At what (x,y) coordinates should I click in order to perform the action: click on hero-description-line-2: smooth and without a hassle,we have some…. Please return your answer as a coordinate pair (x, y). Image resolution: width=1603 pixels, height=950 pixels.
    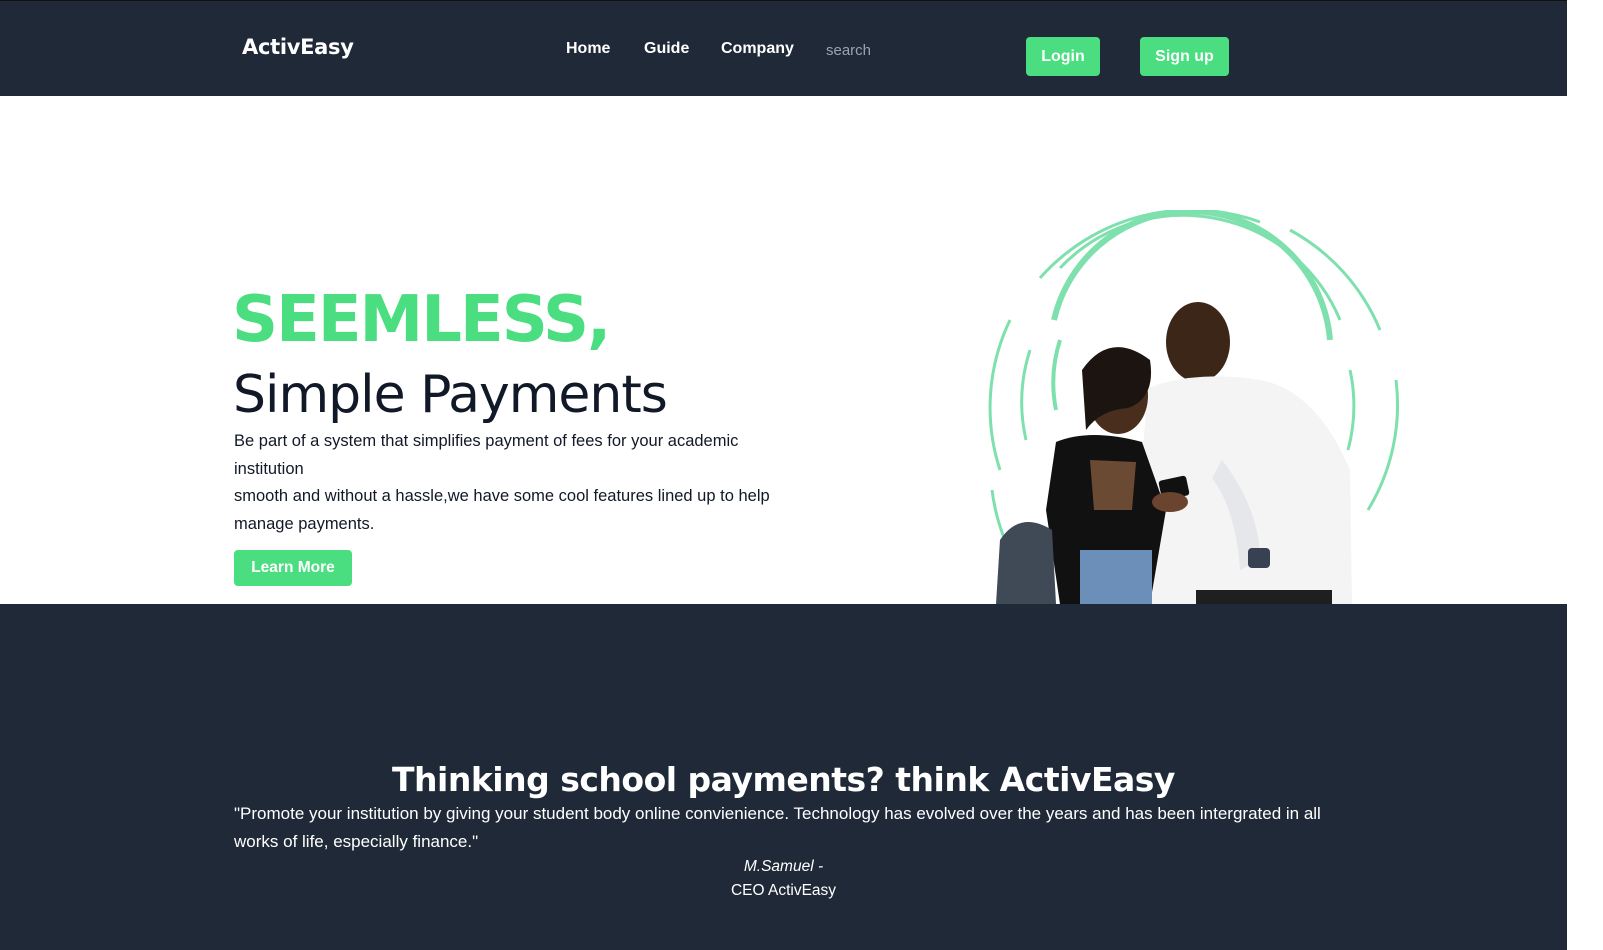
    Looking at the image, I should click on (502, 510).